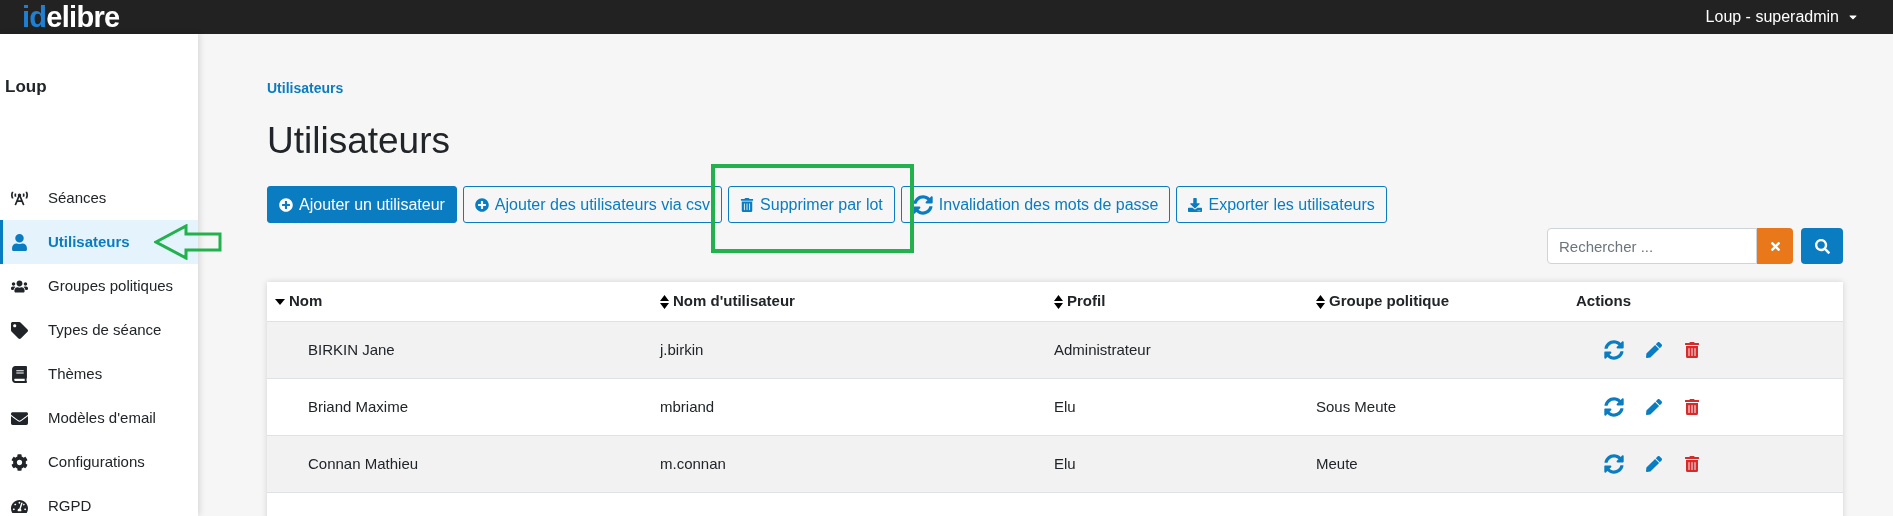 This screenshot has width=1893, height=516. I want to click on toolbar-button: Ajouter des utilisateurs via csv, so click(592, 204).